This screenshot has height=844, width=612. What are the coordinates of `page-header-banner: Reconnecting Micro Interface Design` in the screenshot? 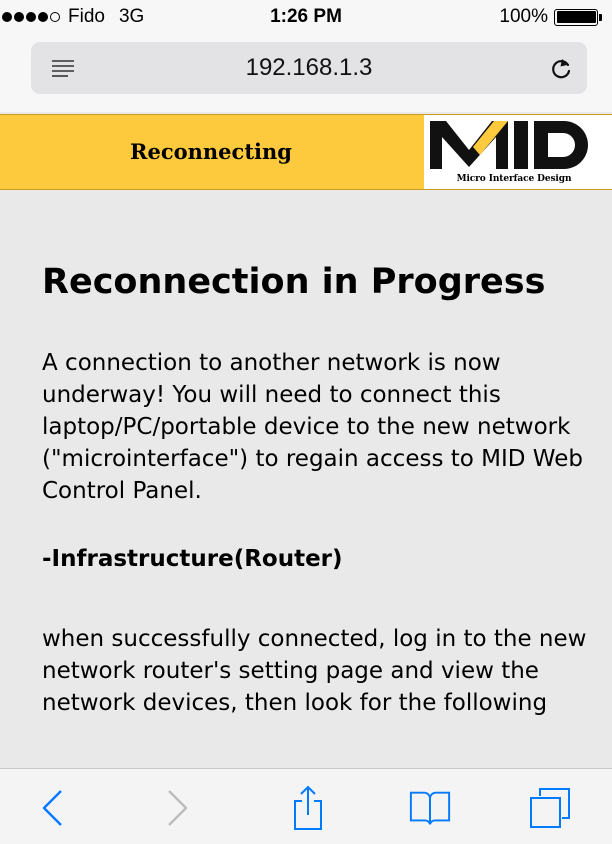 It's located at (306, 152).